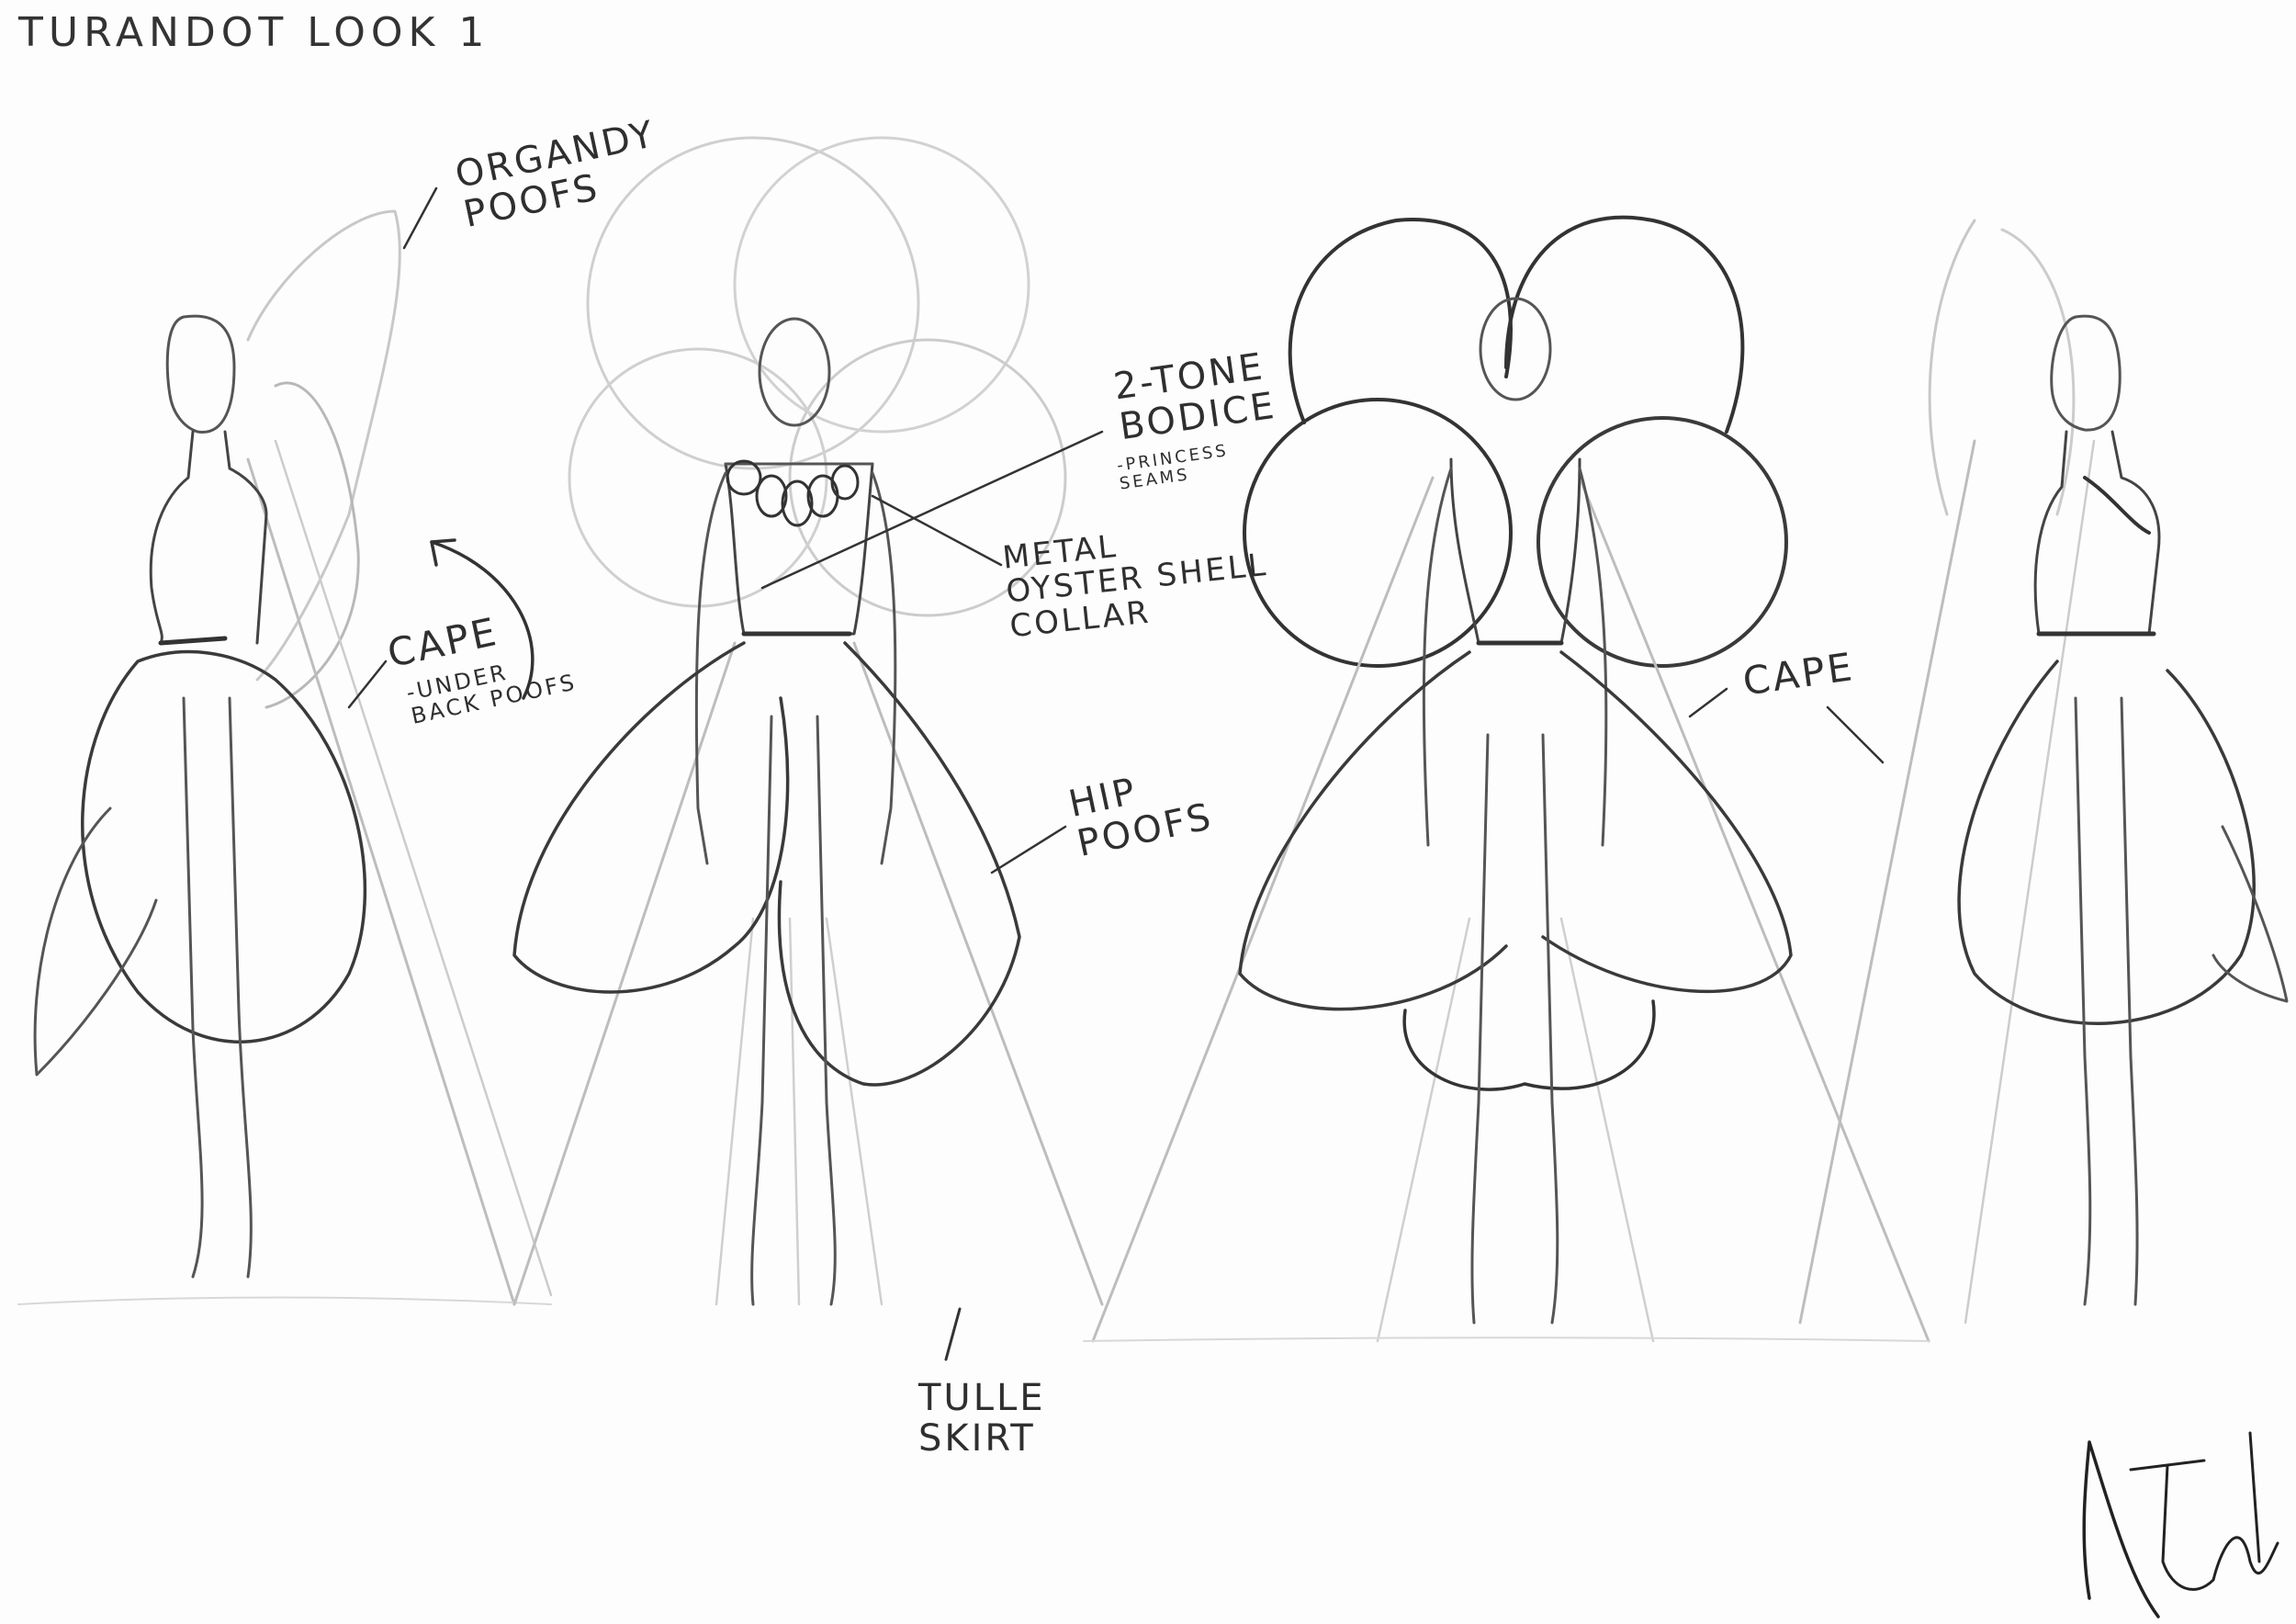  What do you see at coordinates (2180, 1524) in the screenshot?
I see `artist-signature` at bounding box center [2180, 1524].